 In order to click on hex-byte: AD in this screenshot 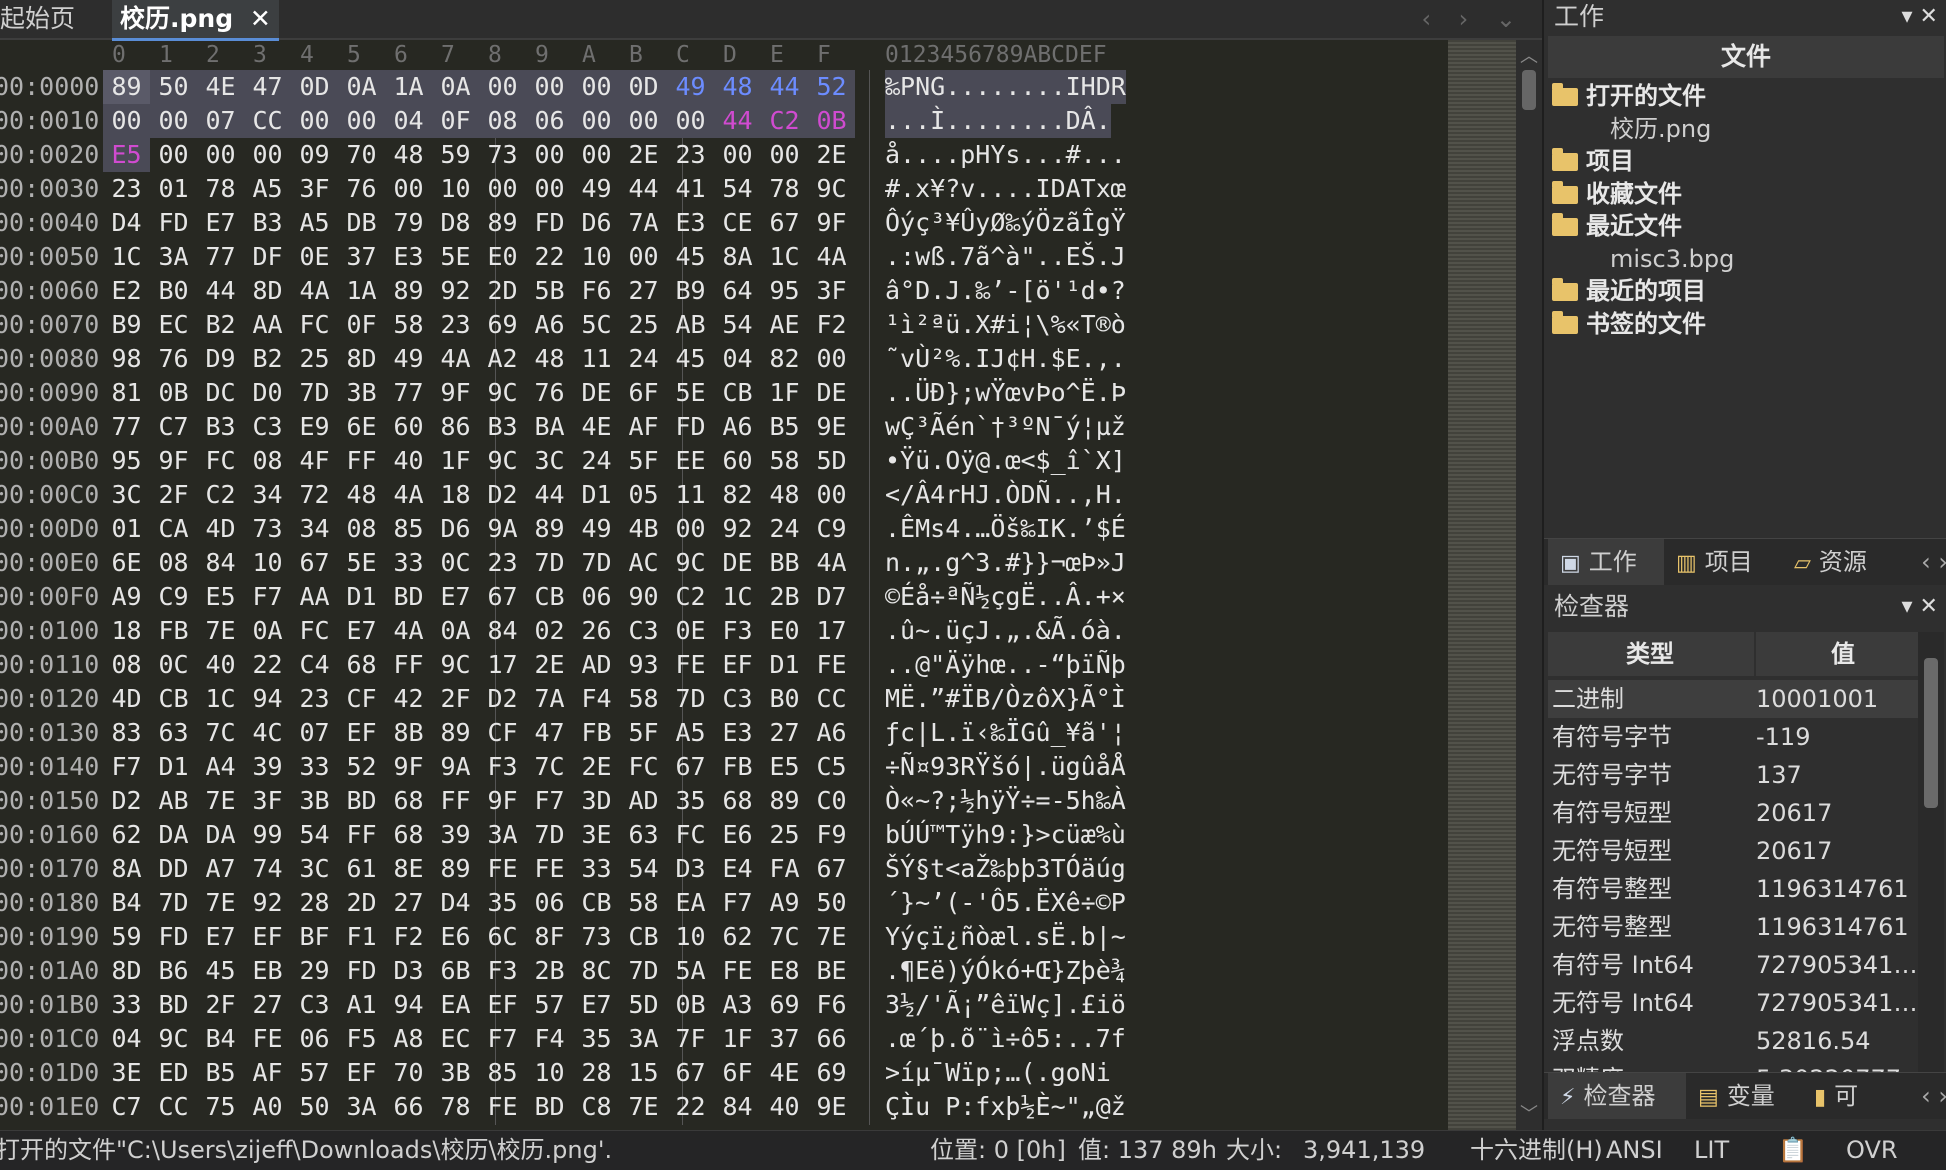, I will do `click(643, 801)`.